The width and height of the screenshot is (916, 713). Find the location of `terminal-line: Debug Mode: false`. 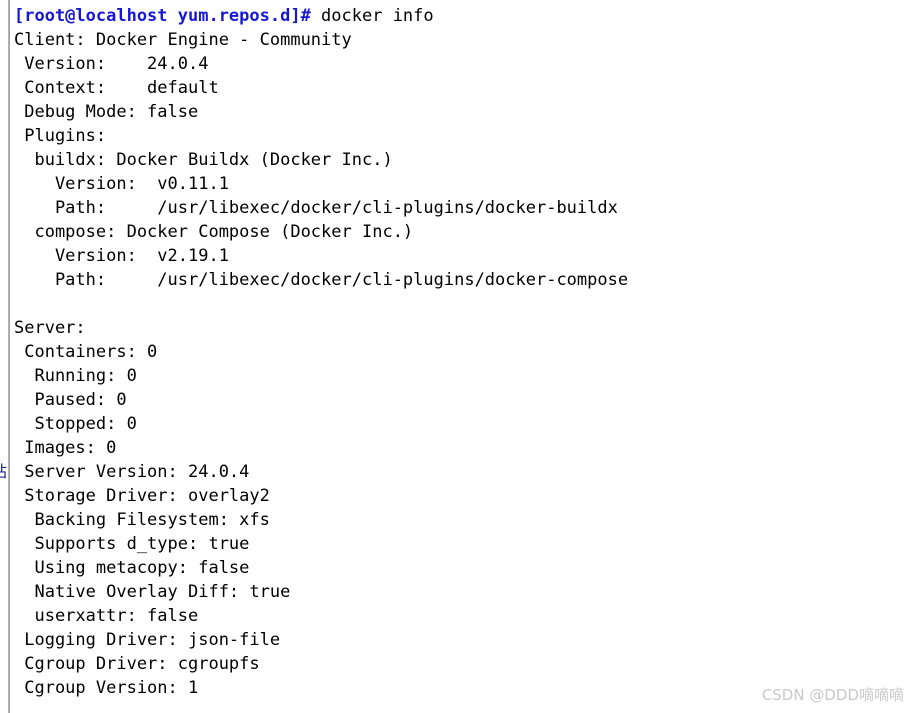

terminal-line: Debug Mode: false is located at coordinates (106, 112).